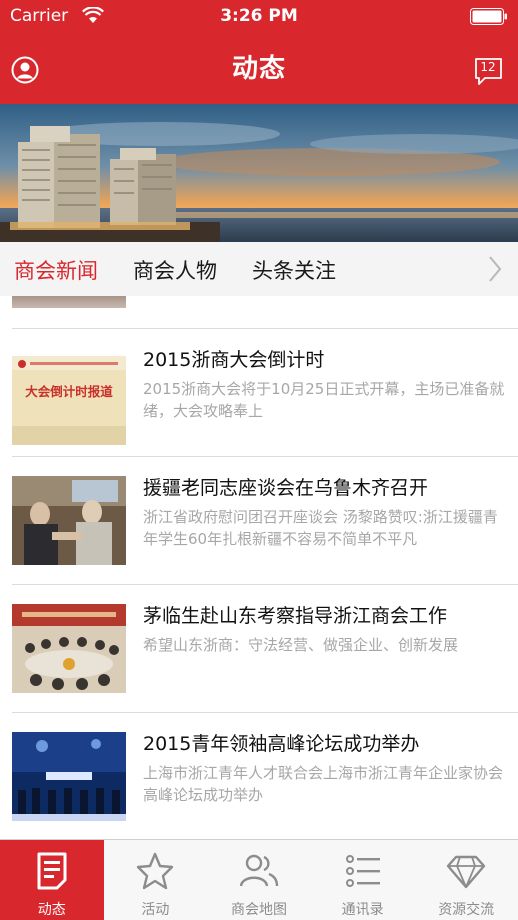 This screenshot has height=920, width=518. I want to click on tabbar-label: 通讯录, so click(362, 910).